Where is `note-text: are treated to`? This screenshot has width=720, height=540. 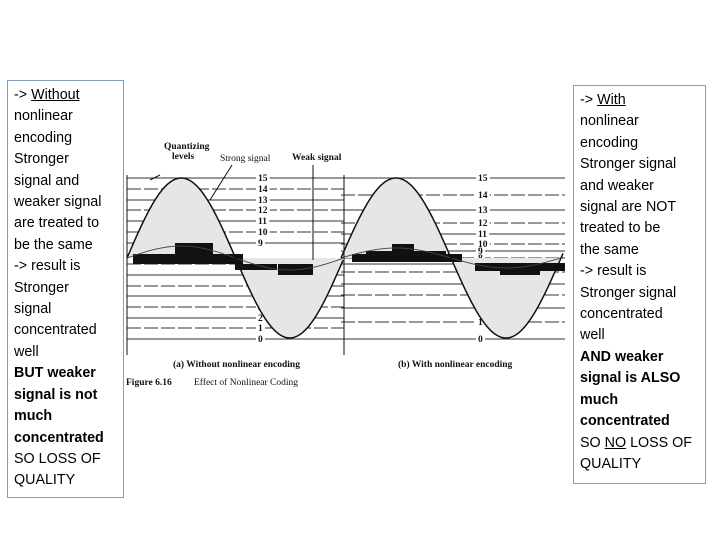
note-text: are treated to is located at coordinates (57, 223).